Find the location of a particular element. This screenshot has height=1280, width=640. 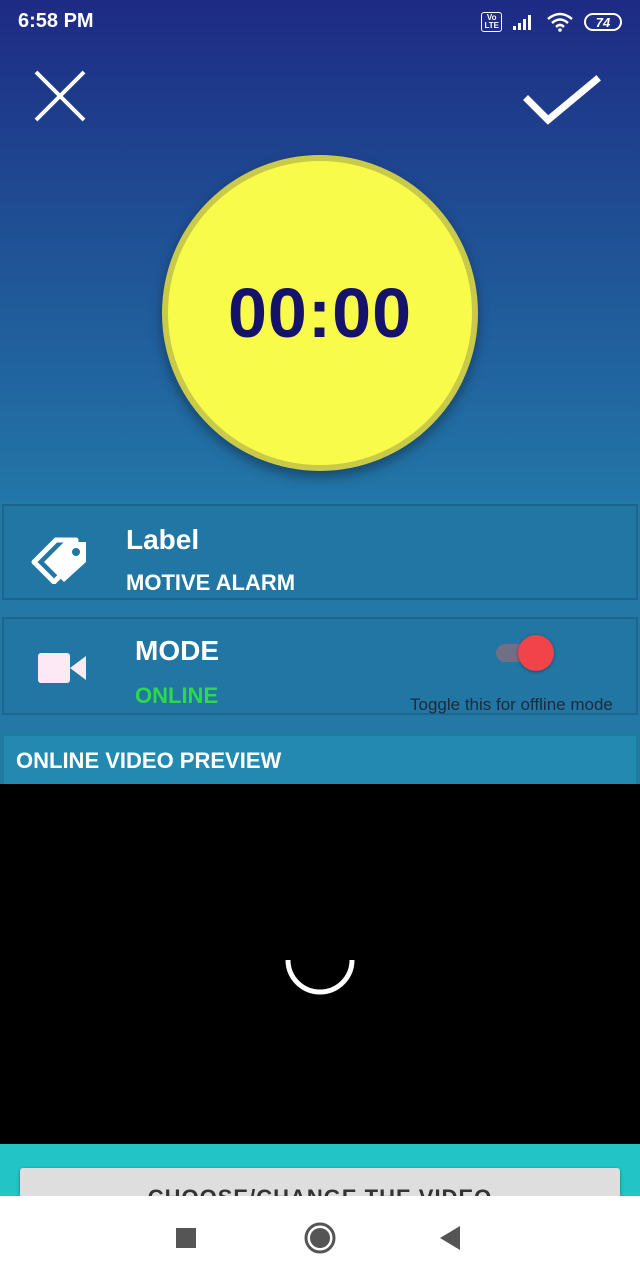

close-button is located at coordinates (60, 96).